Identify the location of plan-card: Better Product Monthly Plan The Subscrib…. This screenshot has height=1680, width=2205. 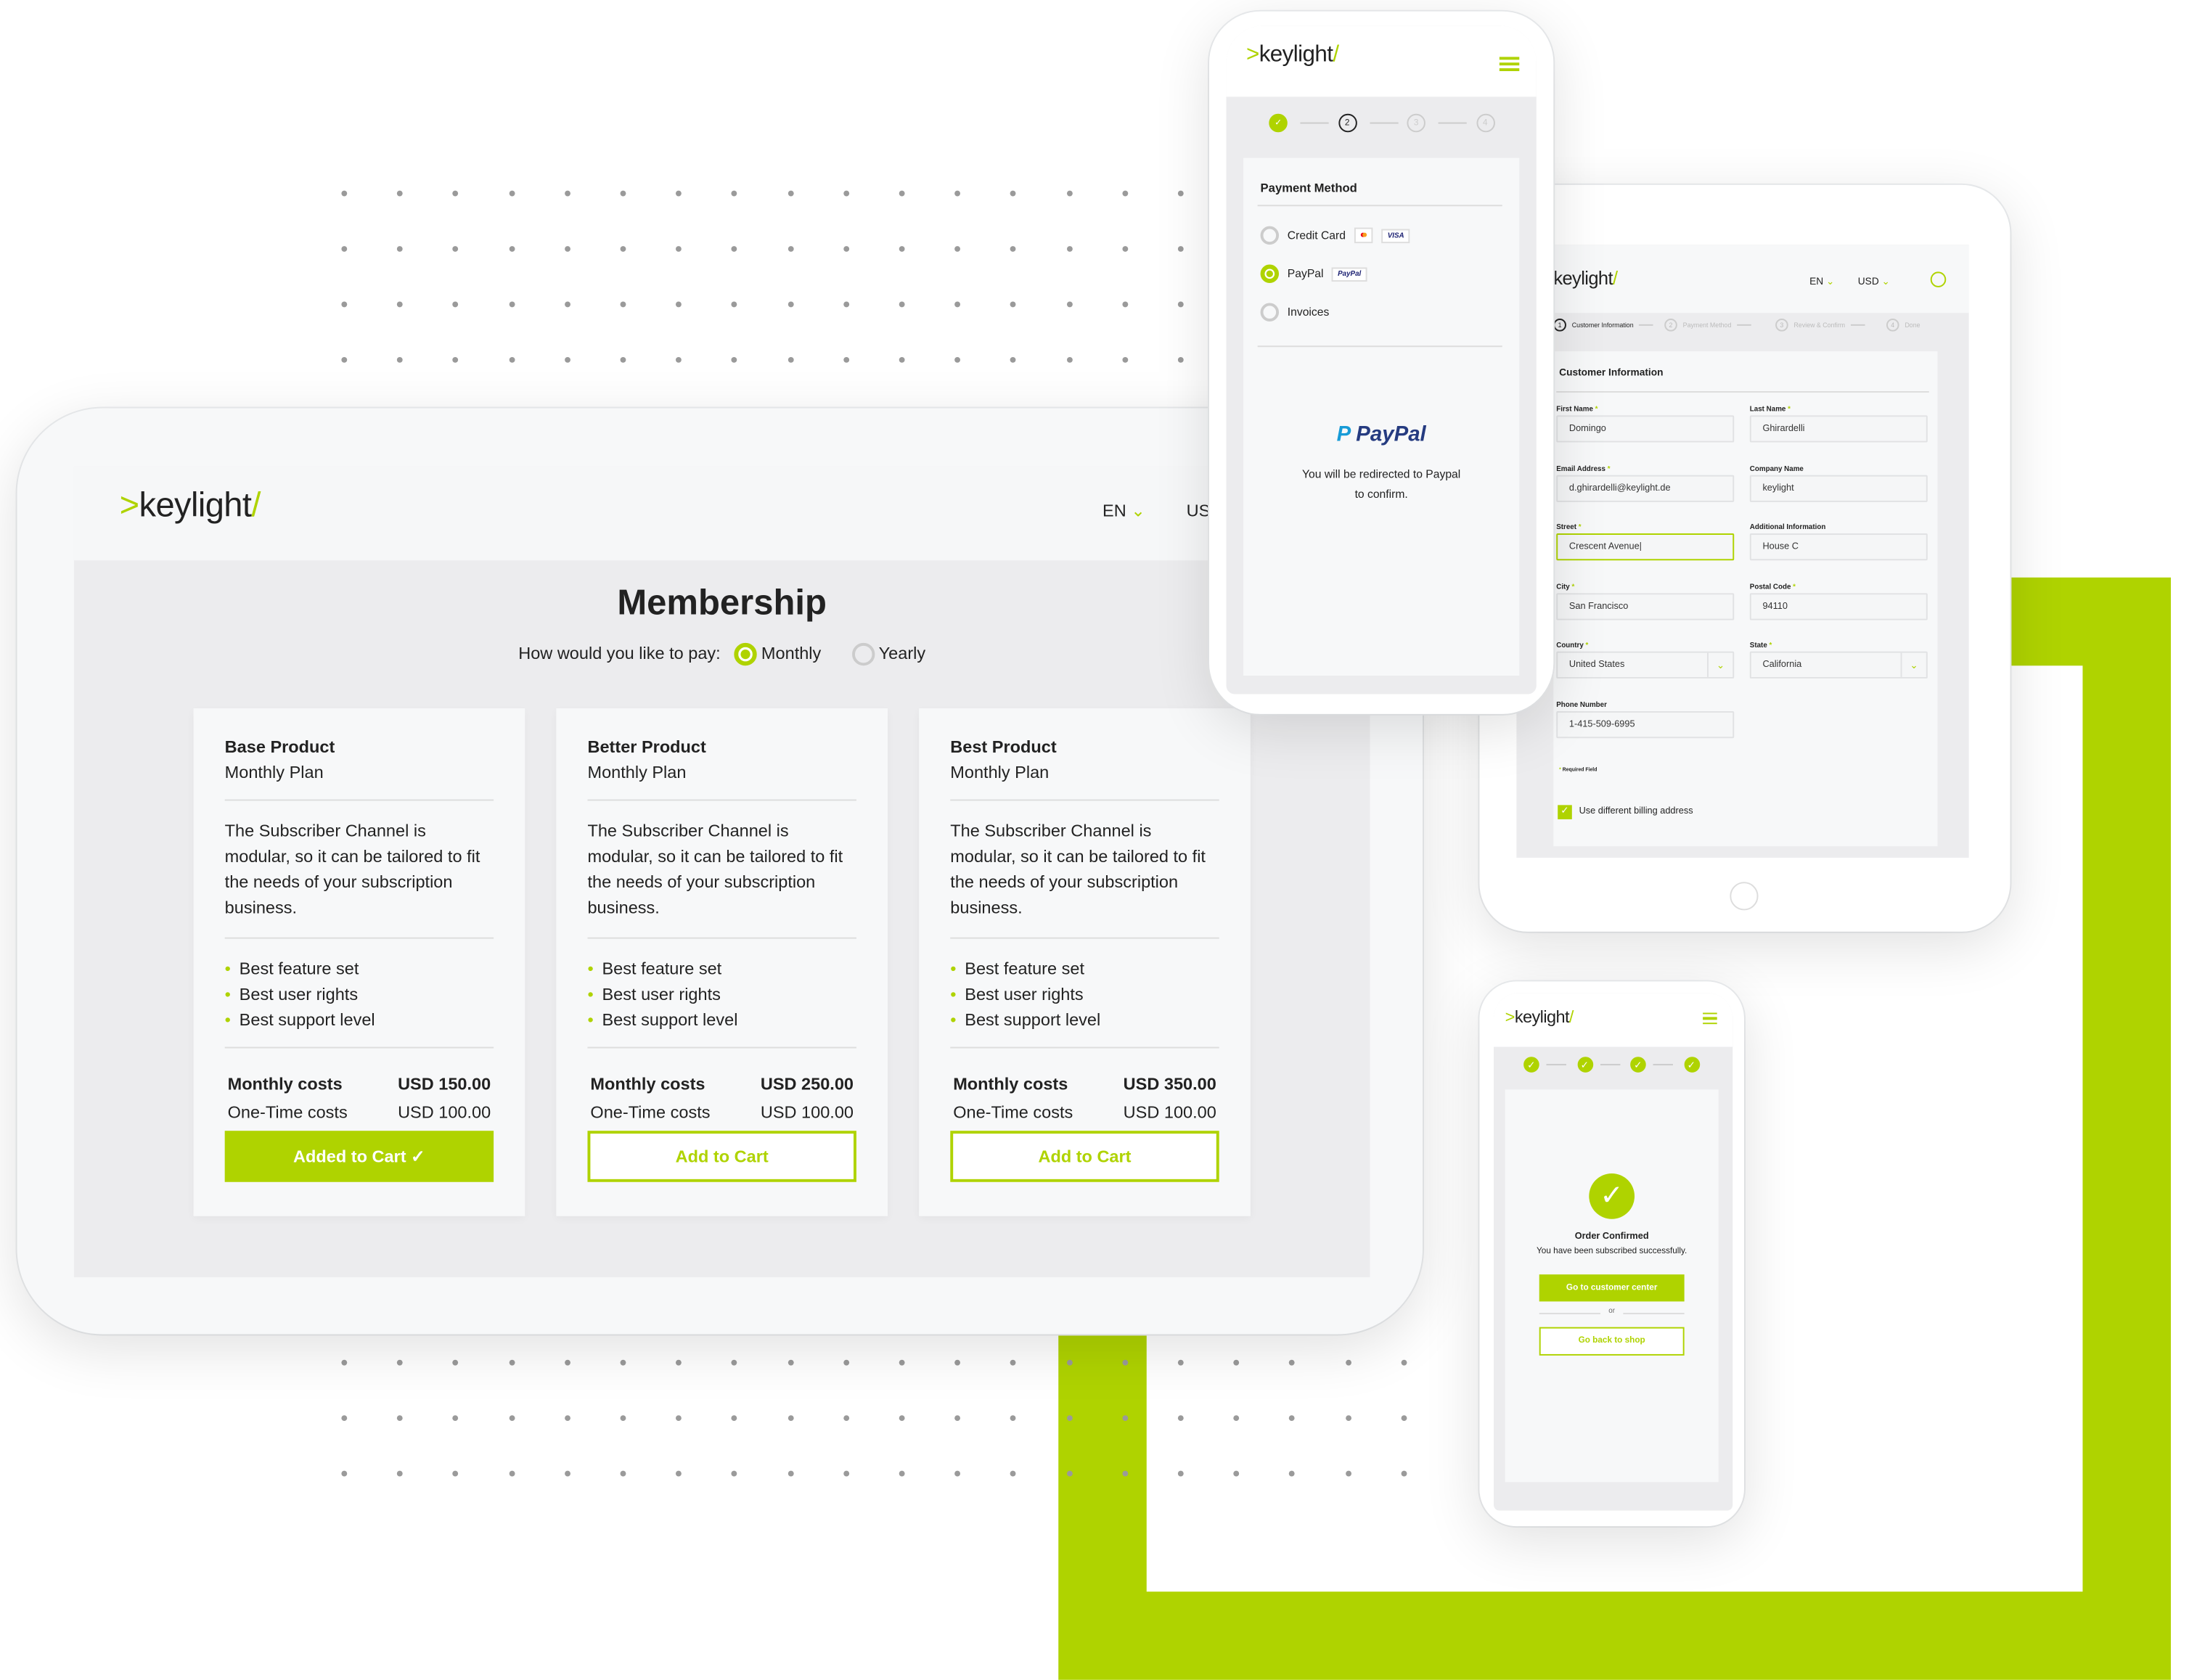
(722, 962).